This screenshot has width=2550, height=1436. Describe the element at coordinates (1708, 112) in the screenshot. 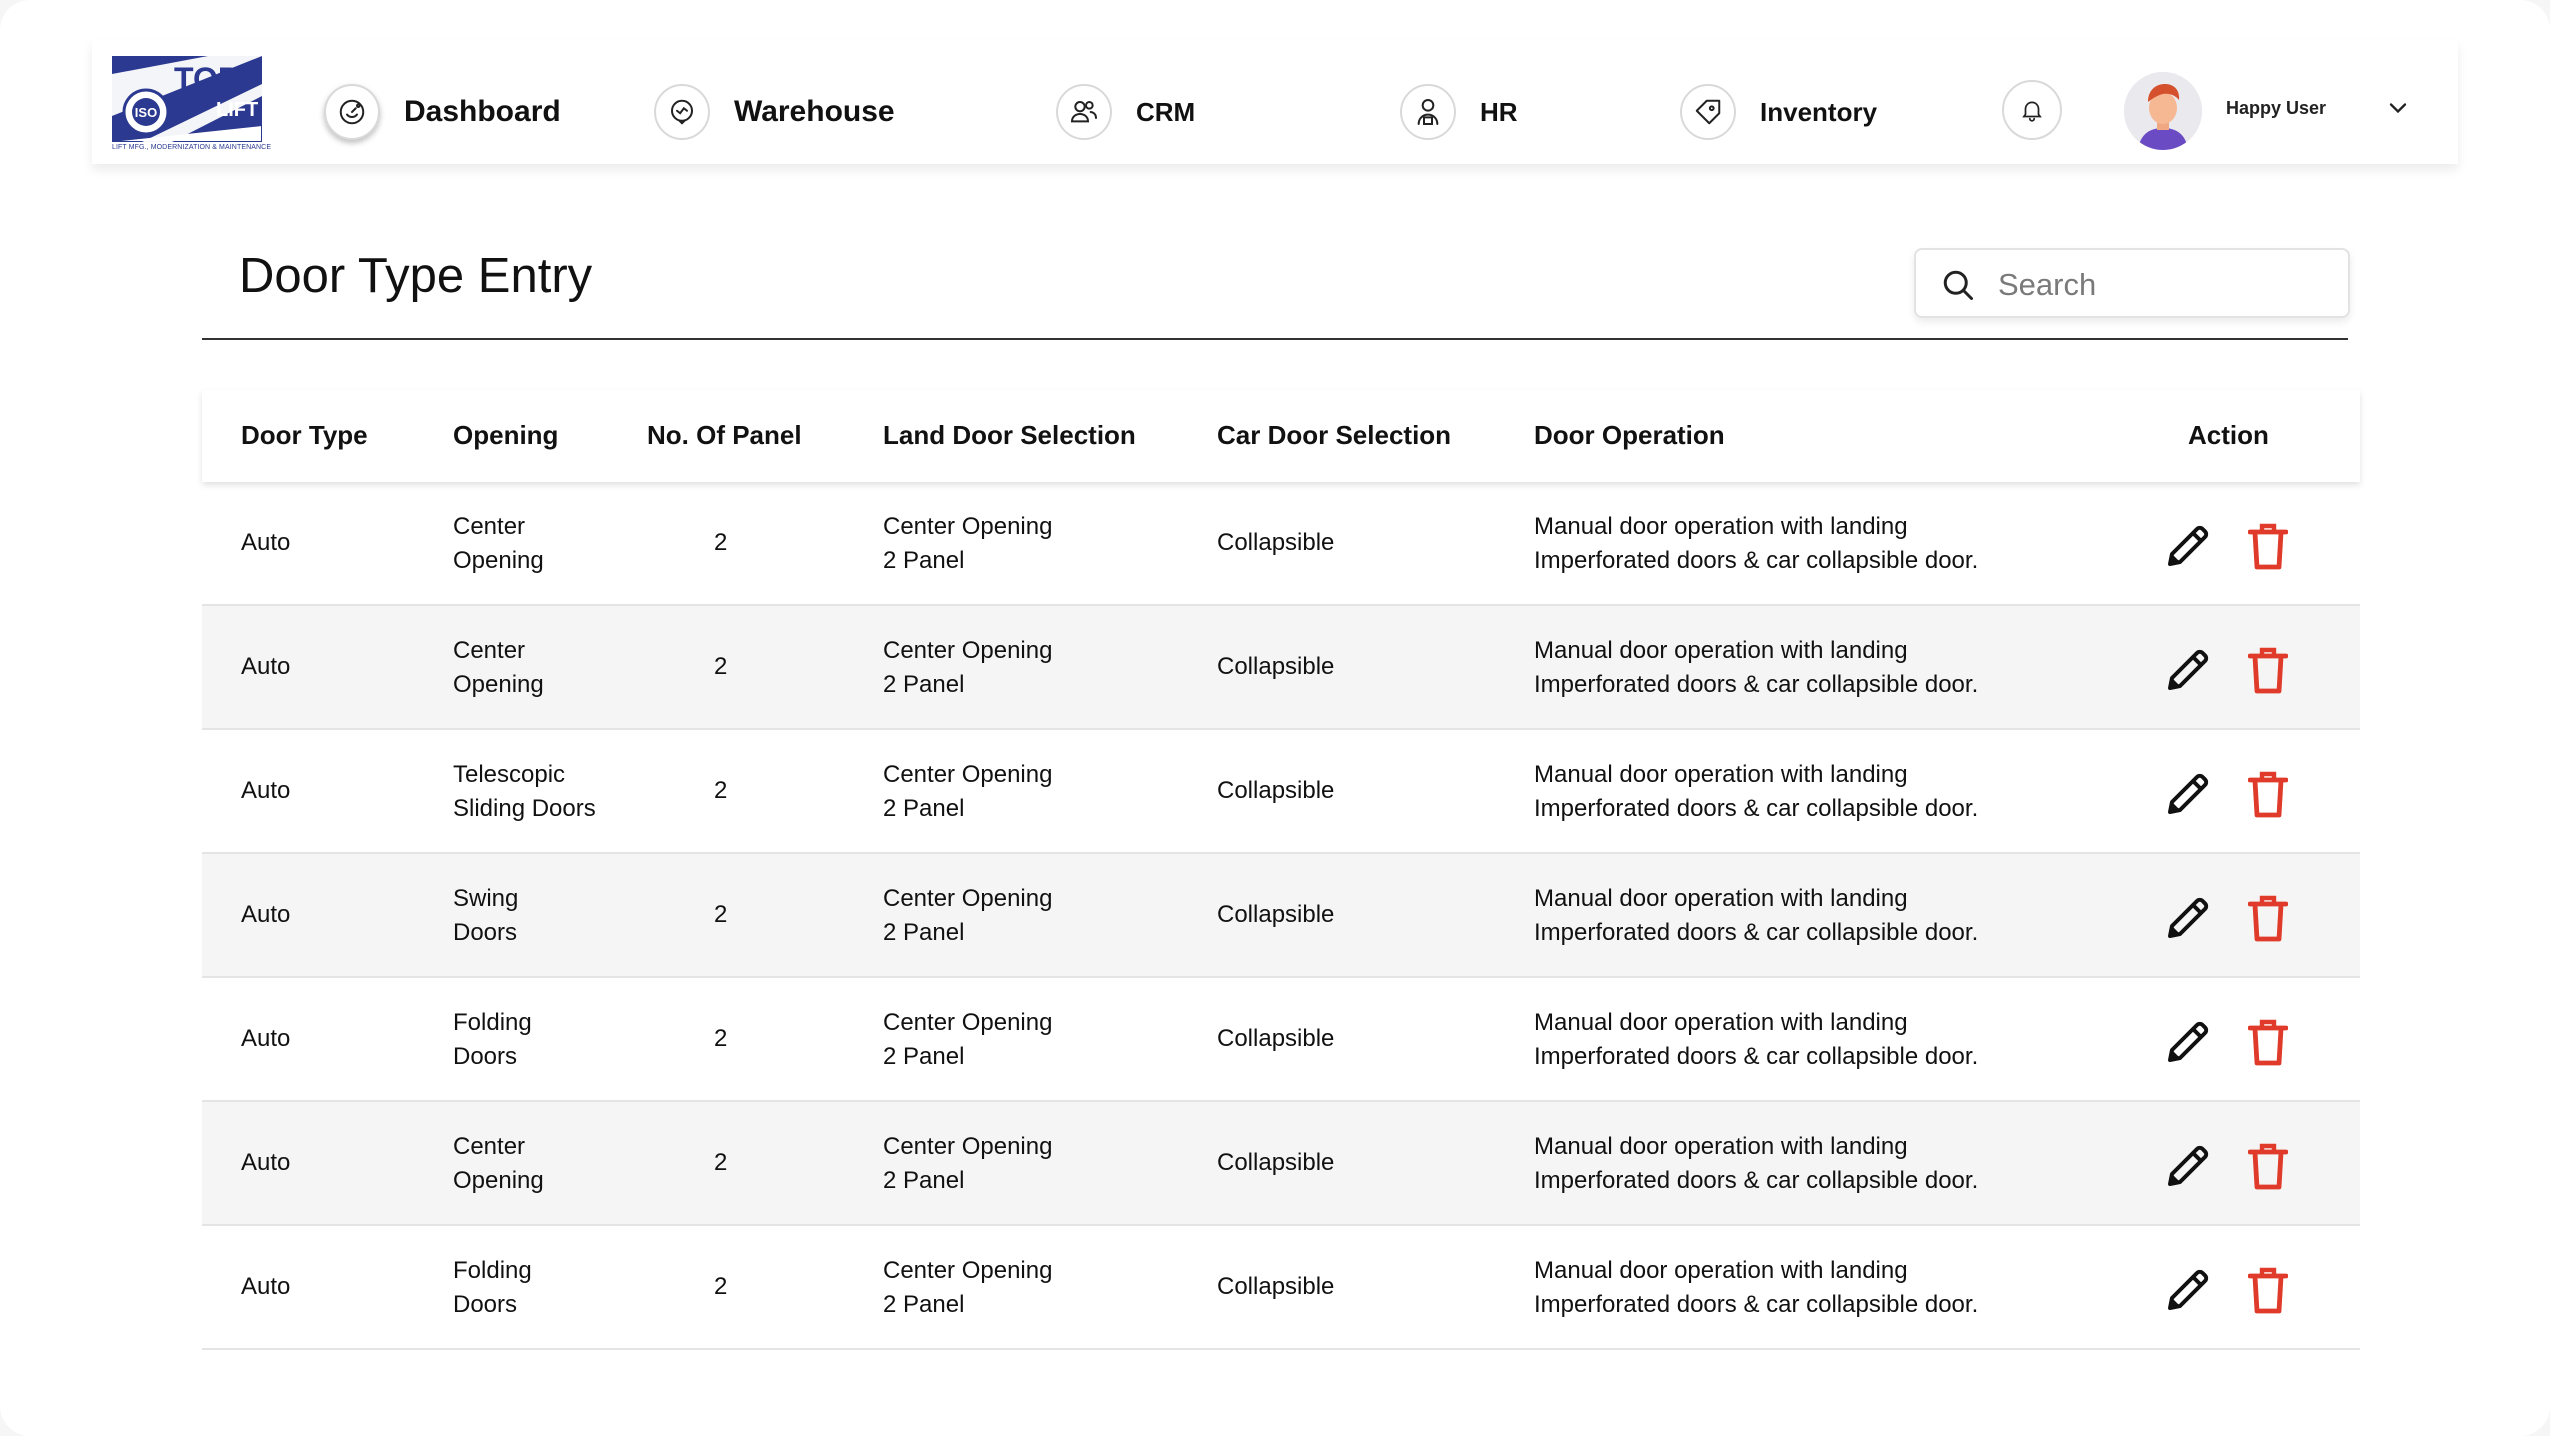

I see `tag-icon` at that location.